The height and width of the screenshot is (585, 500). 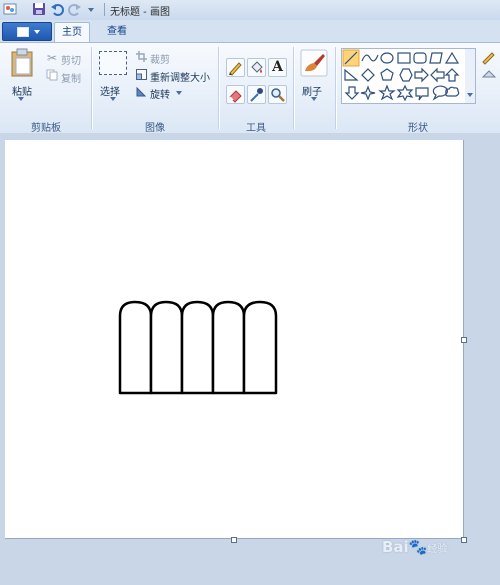 What do you see at coordinates (113, 63) in the screenshot?
I see `select-icon` at bounding box center [113, 63].